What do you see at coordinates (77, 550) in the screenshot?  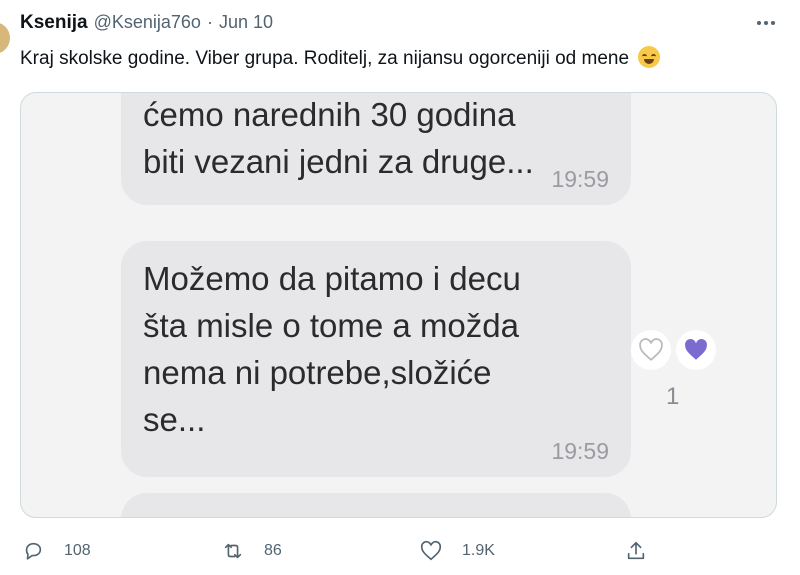 I see `reply-count: 108` at bounding box center [77, 550].